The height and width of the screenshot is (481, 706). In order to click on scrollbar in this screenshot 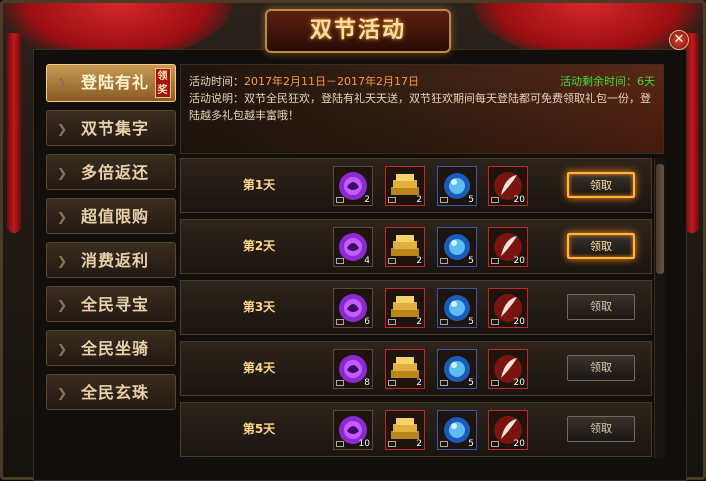, I will do `click(659, 308)`.